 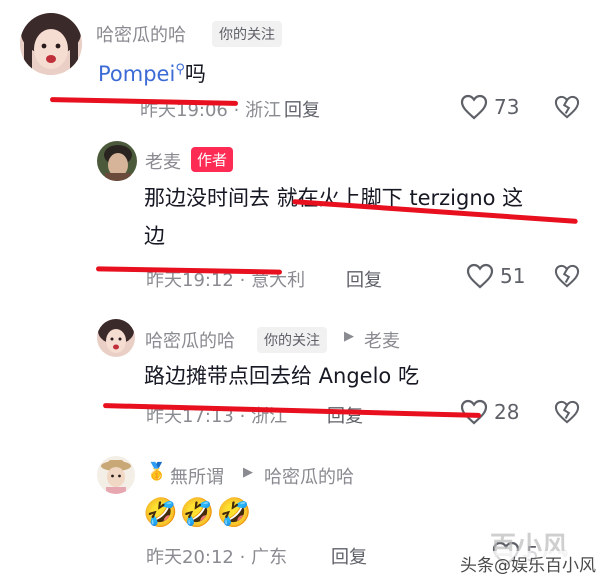 What do you see at coordinates (281, 376) in the screenshot?
I see `comment-text: 路边摊带点回去给 Angelo 吃` at bounding box center [281, 376].